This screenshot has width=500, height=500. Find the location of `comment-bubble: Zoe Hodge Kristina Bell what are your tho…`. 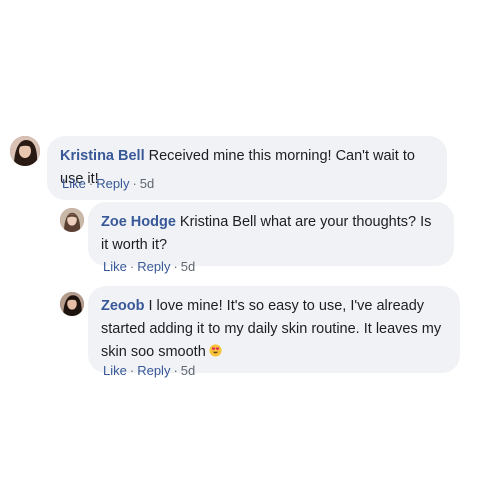

comment-bubble: Zoe Hodge Kristina Bell what are your tho… is located at coordinates (271, 234).